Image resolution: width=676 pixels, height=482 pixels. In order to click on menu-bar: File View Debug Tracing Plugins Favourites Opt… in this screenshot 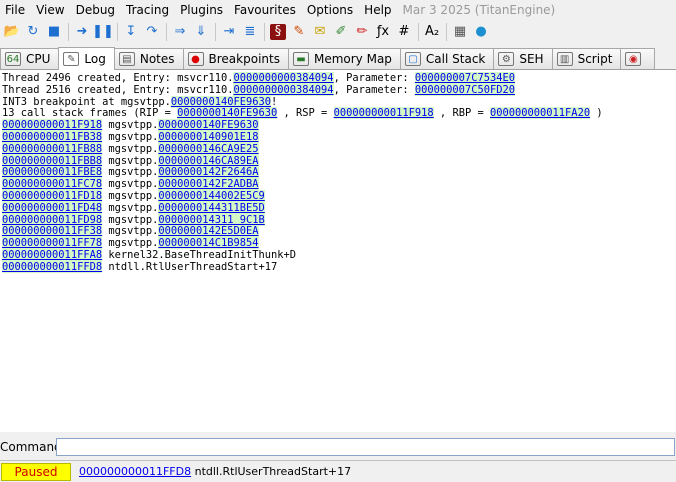, I will do `click(338, 10)`.